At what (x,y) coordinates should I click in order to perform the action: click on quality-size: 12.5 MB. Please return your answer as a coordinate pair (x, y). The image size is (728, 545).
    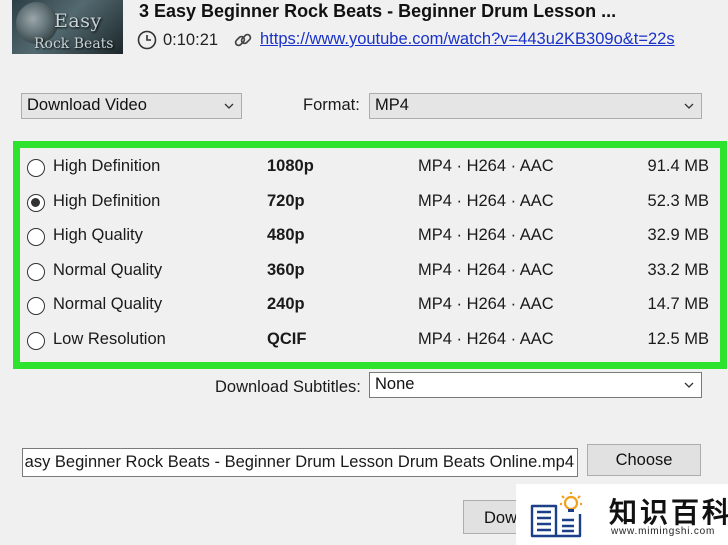
    Looking at the image, I should click on (678, 338).